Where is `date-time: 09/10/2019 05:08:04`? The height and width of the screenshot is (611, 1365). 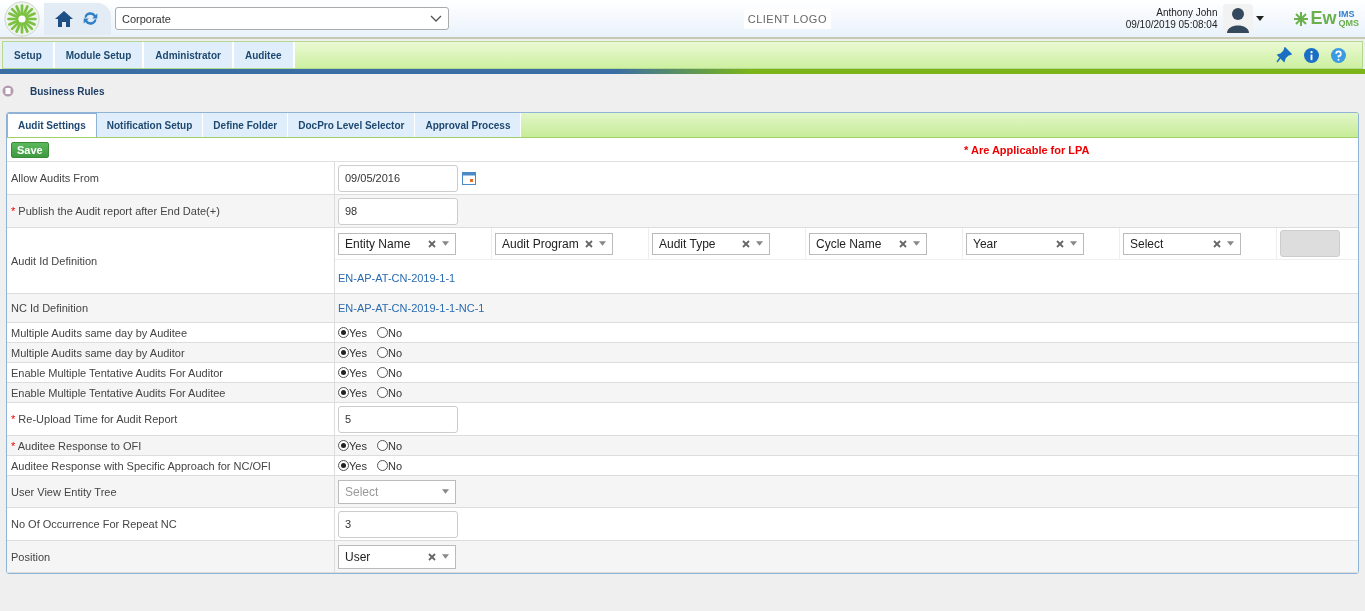
date-time: 09/10/2019 05:08:04 is located at coordinates (1171, 24).